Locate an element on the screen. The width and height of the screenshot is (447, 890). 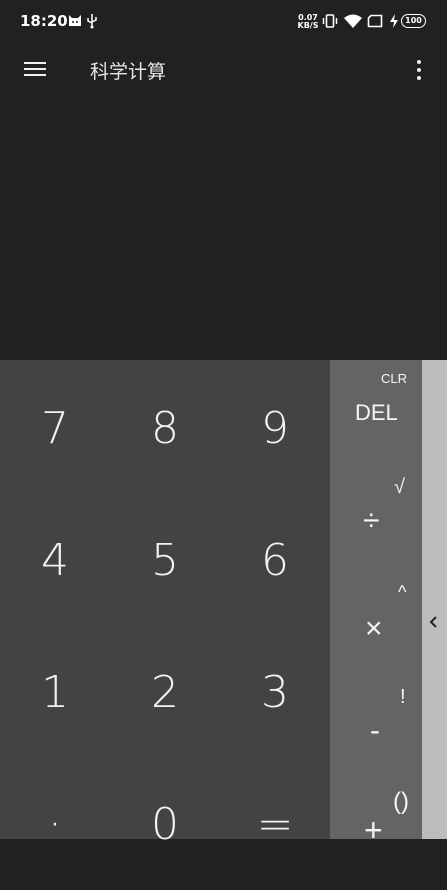
key-9: 9 is located at coordinates (275, 428).